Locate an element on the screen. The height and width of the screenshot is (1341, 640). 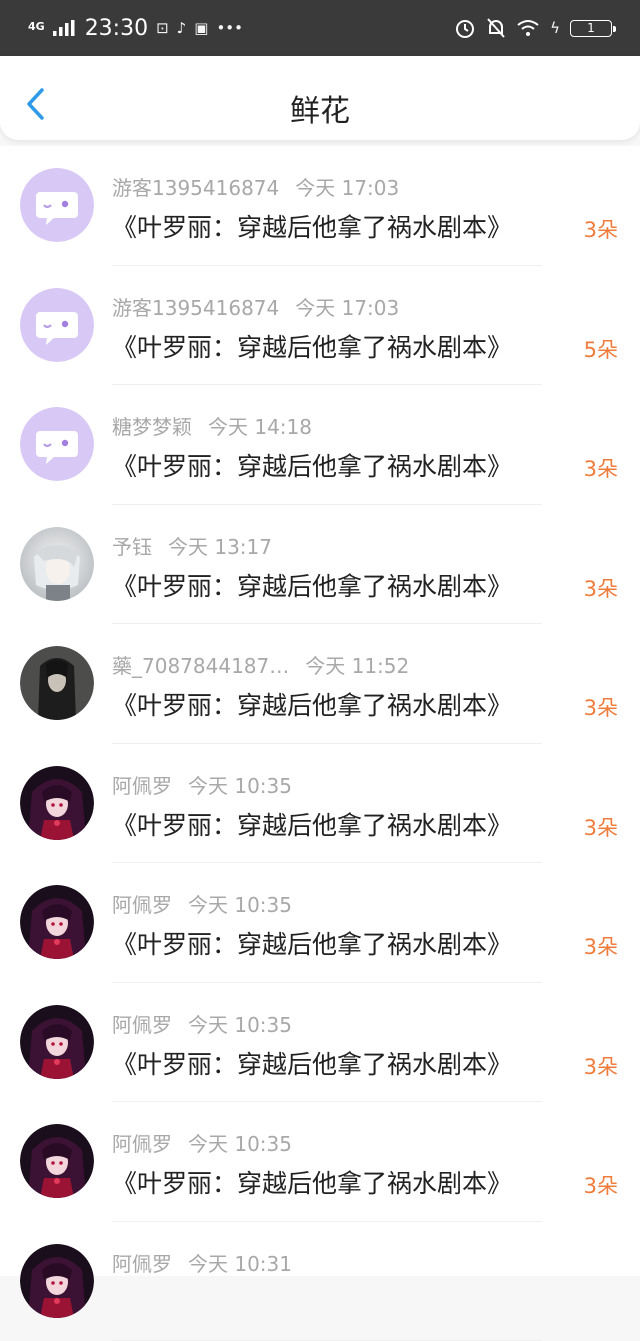
header-bar: 鲜花 is located at coordinates (320, 98).